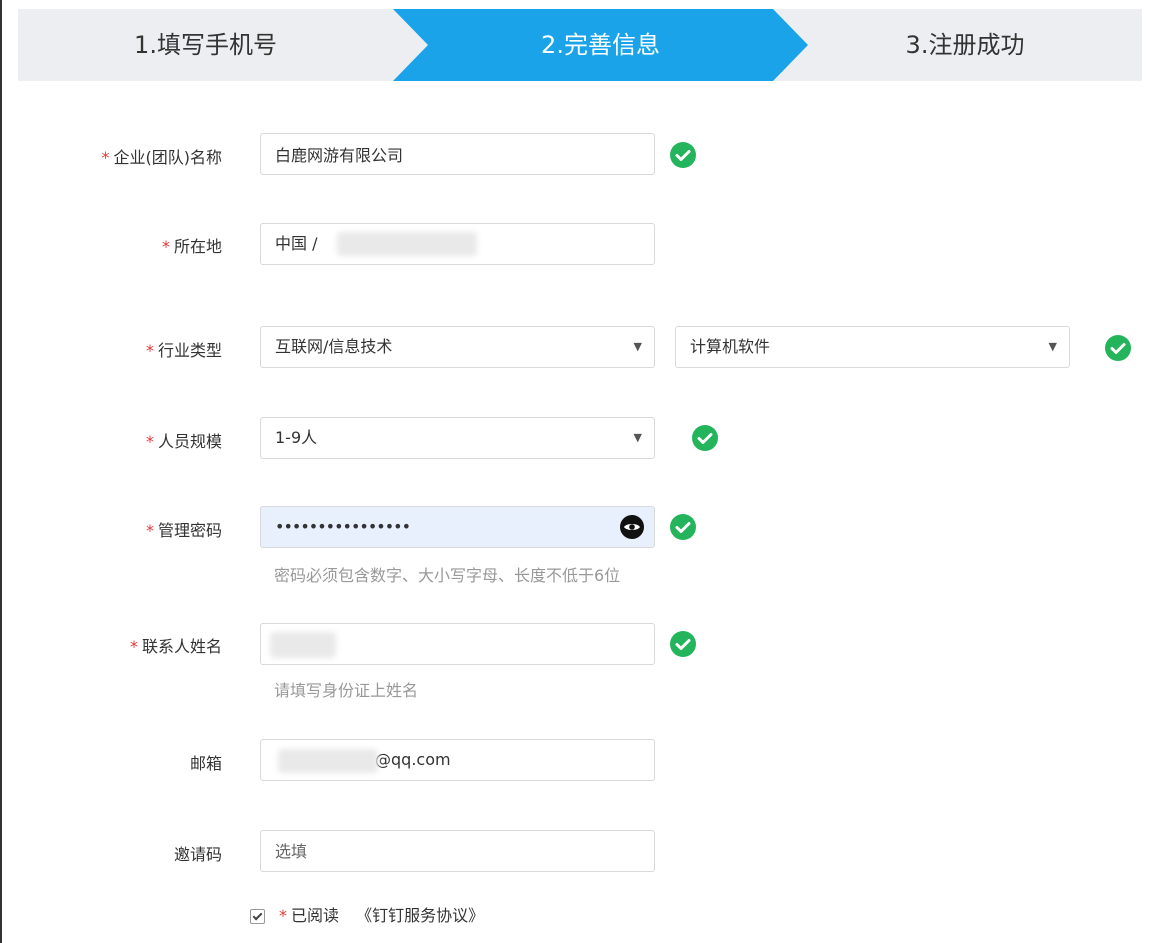 The width and height of the screenshot is (1150, 943). Describe the element at coordinates (420, 915) in the screenshot. I see `service-agreement-link: 《钉钉服务协议》` at that location.